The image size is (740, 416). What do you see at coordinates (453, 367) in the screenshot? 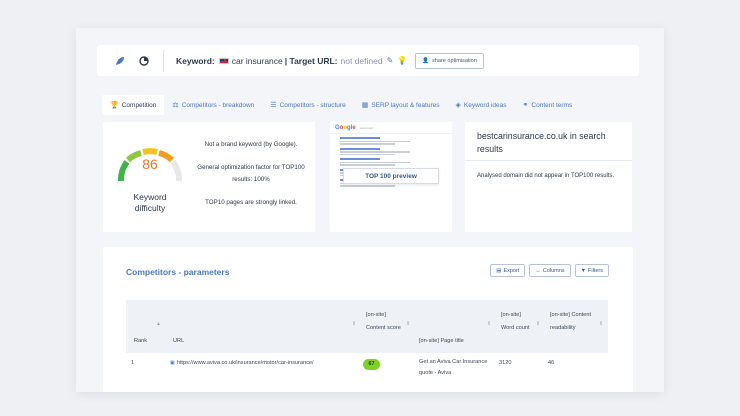
I see `cell-page-title: Get an Aviva Car Insurance quote - Aviva` at bounding box center [453, 367].